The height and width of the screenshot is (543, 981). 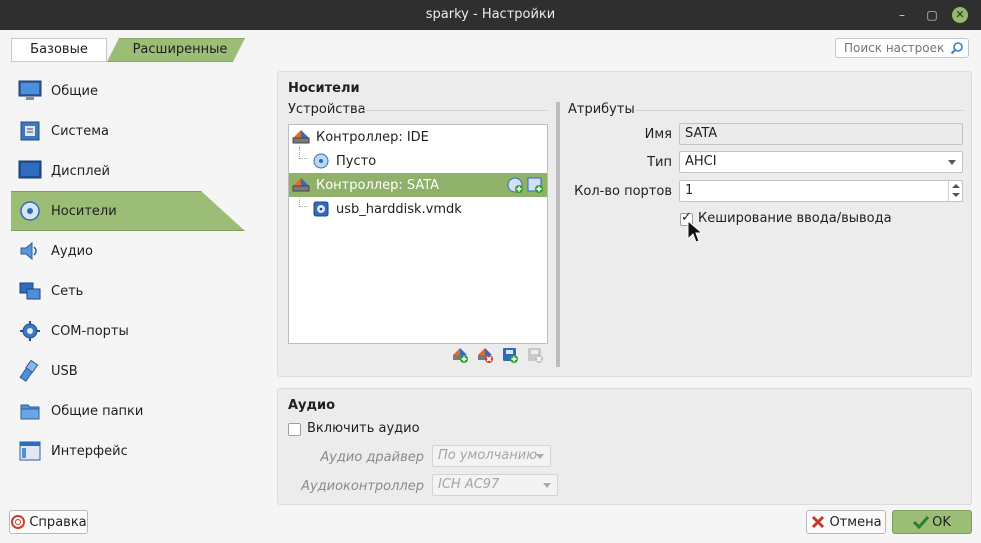 I want to click on ok-button: OK, so click(x=932, y=522).